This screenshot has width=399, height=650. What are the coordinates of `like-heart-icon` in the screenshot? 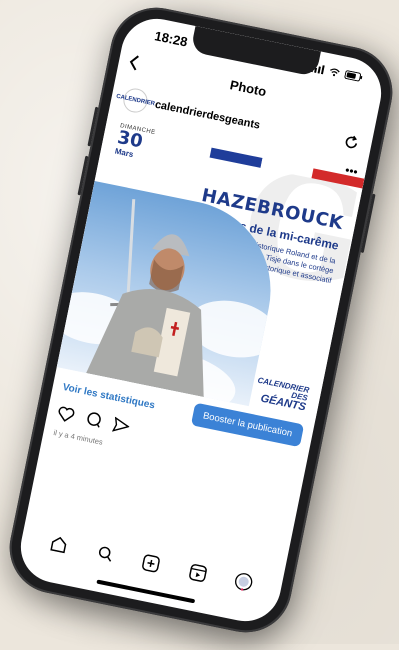 It's located at (65, 416).